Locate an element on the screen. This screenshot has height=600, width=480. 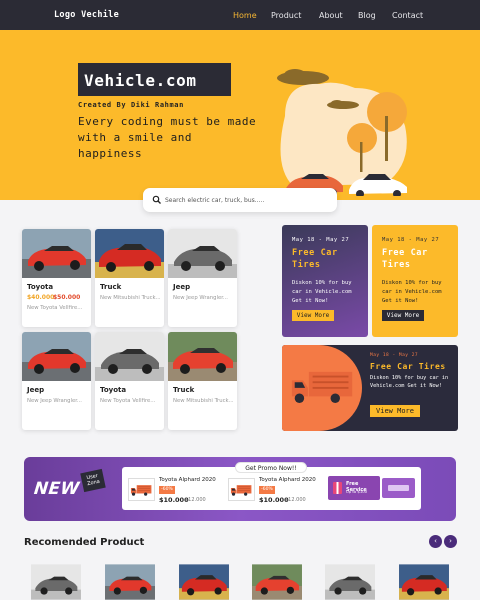
free-service-box: Free Service Up to $100 is located at coordinates (354, 488).